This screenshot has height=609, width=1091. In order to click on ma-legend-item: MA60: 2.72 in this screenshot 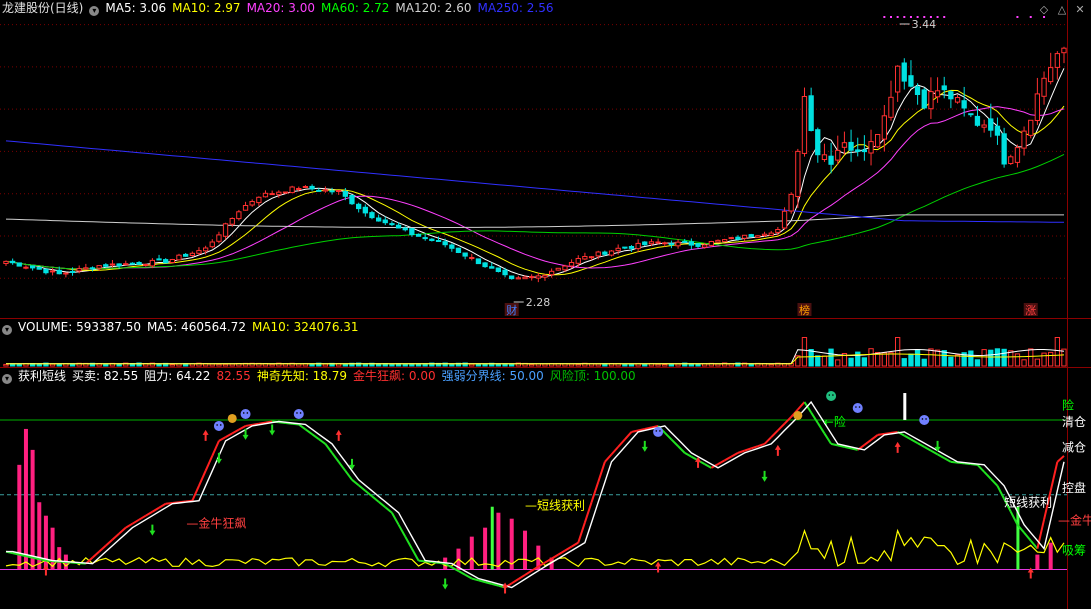, I will do `click(355, 8)`.